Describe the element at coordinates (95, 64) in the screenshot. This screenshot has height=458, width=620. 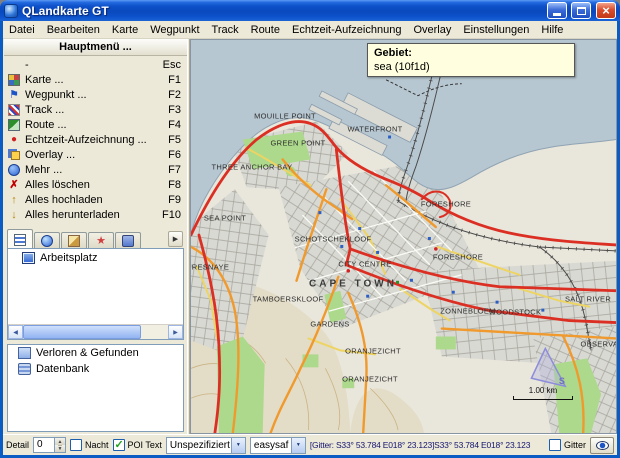
I see `menu-item-escape: - Esc` at that location.